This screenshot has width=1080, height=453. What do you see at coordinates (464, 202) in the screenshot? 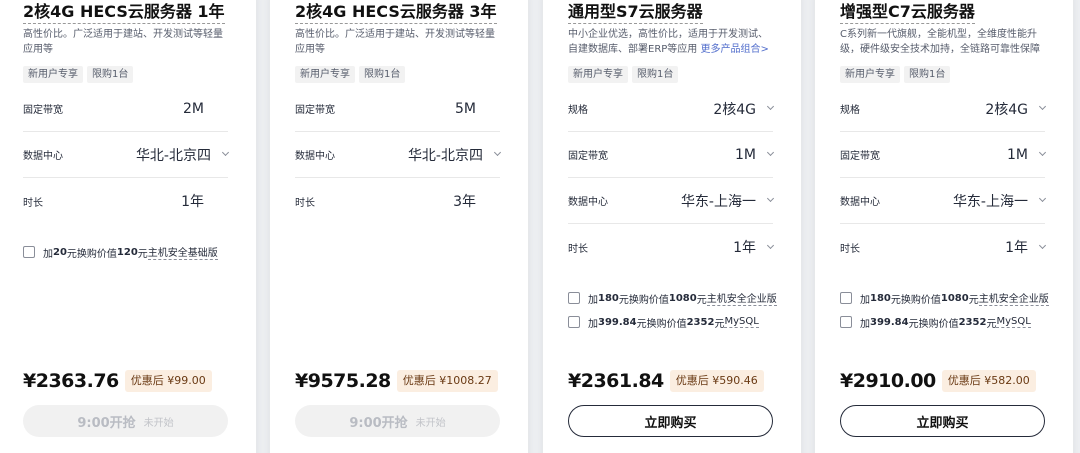
I see `spec-value-text: 3年` at bounding box center [464, 202].